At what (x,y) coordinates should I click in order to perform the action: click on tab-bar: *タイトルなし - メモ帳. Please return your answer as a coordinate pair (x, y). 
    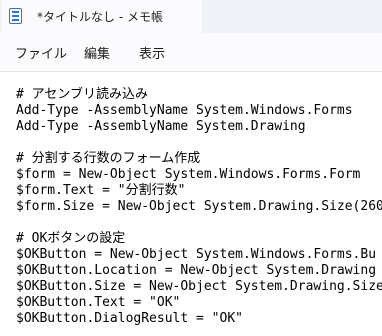
    Looking at the image, I should click on (191, 16).